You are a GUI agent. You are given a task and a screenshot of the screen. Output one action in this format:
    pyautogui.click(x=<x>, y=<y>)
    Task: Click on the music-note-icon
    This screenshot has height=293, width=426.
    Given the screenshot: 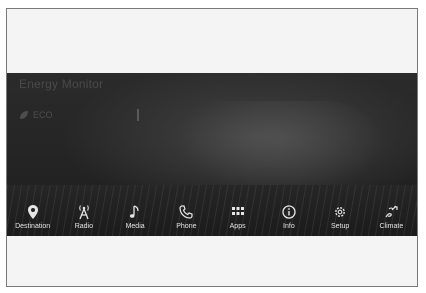 What is the action you would take?
    pyautogui.click(x=134, y=211)
    